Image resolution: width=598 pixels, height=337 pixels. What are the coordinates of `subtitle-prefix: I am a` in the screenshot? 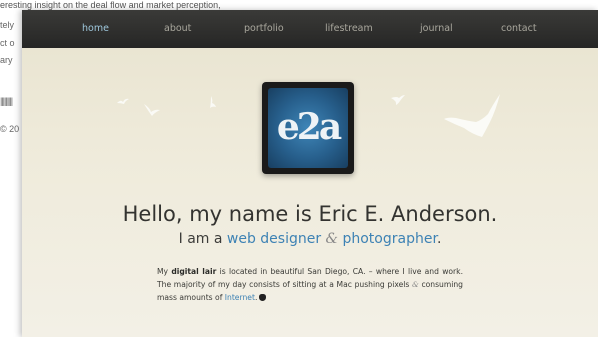 It's located at (202, 239).